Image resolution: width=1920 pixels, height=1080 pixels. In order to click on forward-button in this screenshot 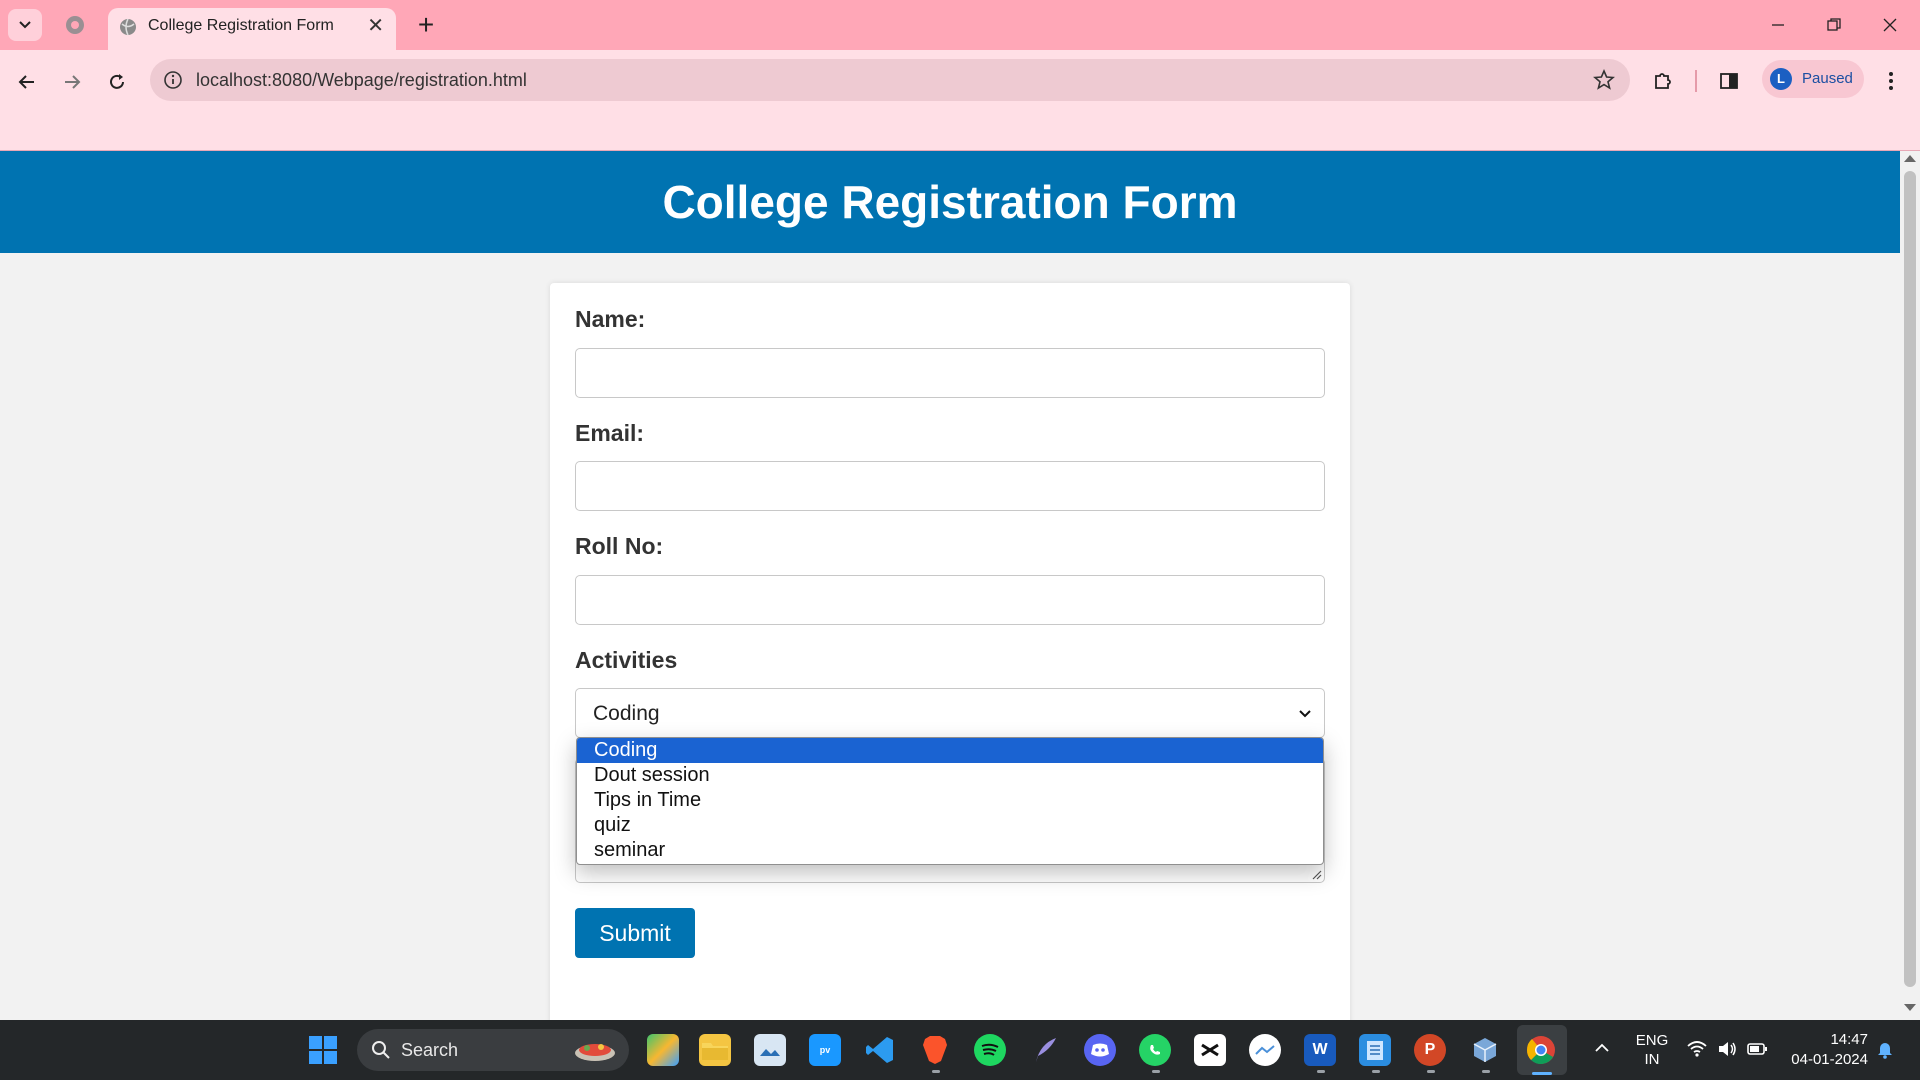, I will do `click(72, 82)`.